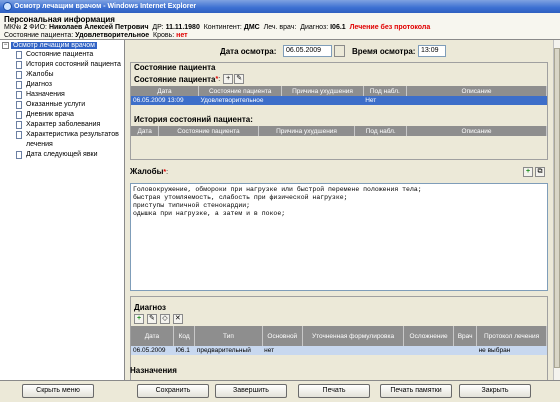  What do you see at coordinates (338, 27) in the screenshot?
I see `diag-value: I06.1` at bounding box center [338, 27].